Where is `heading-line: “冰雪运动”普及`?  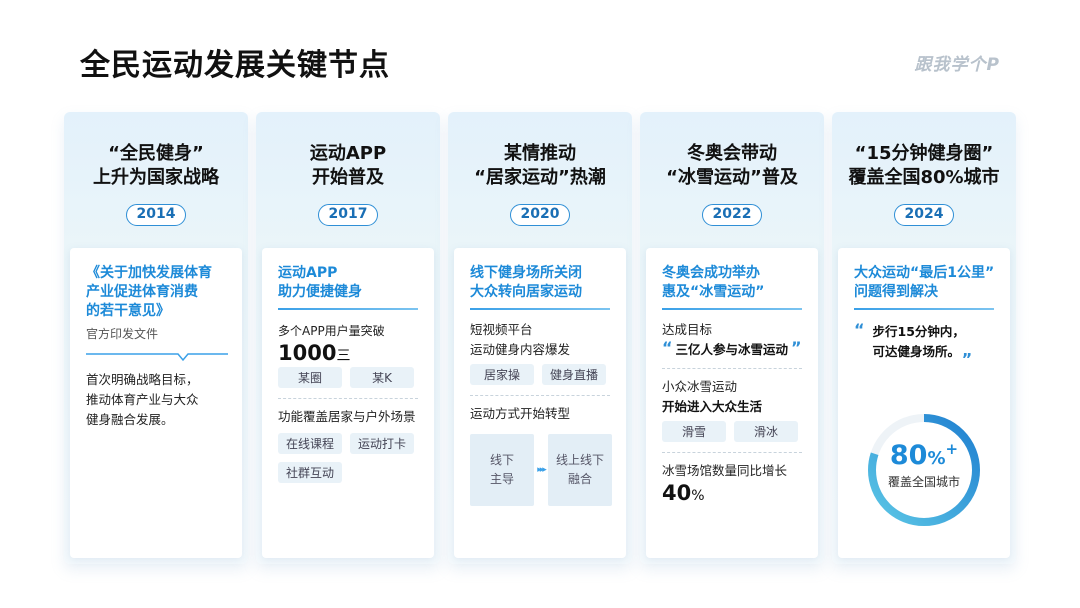 heading-line: “冰雪运动”普及 is located at coordinates (732, 177).